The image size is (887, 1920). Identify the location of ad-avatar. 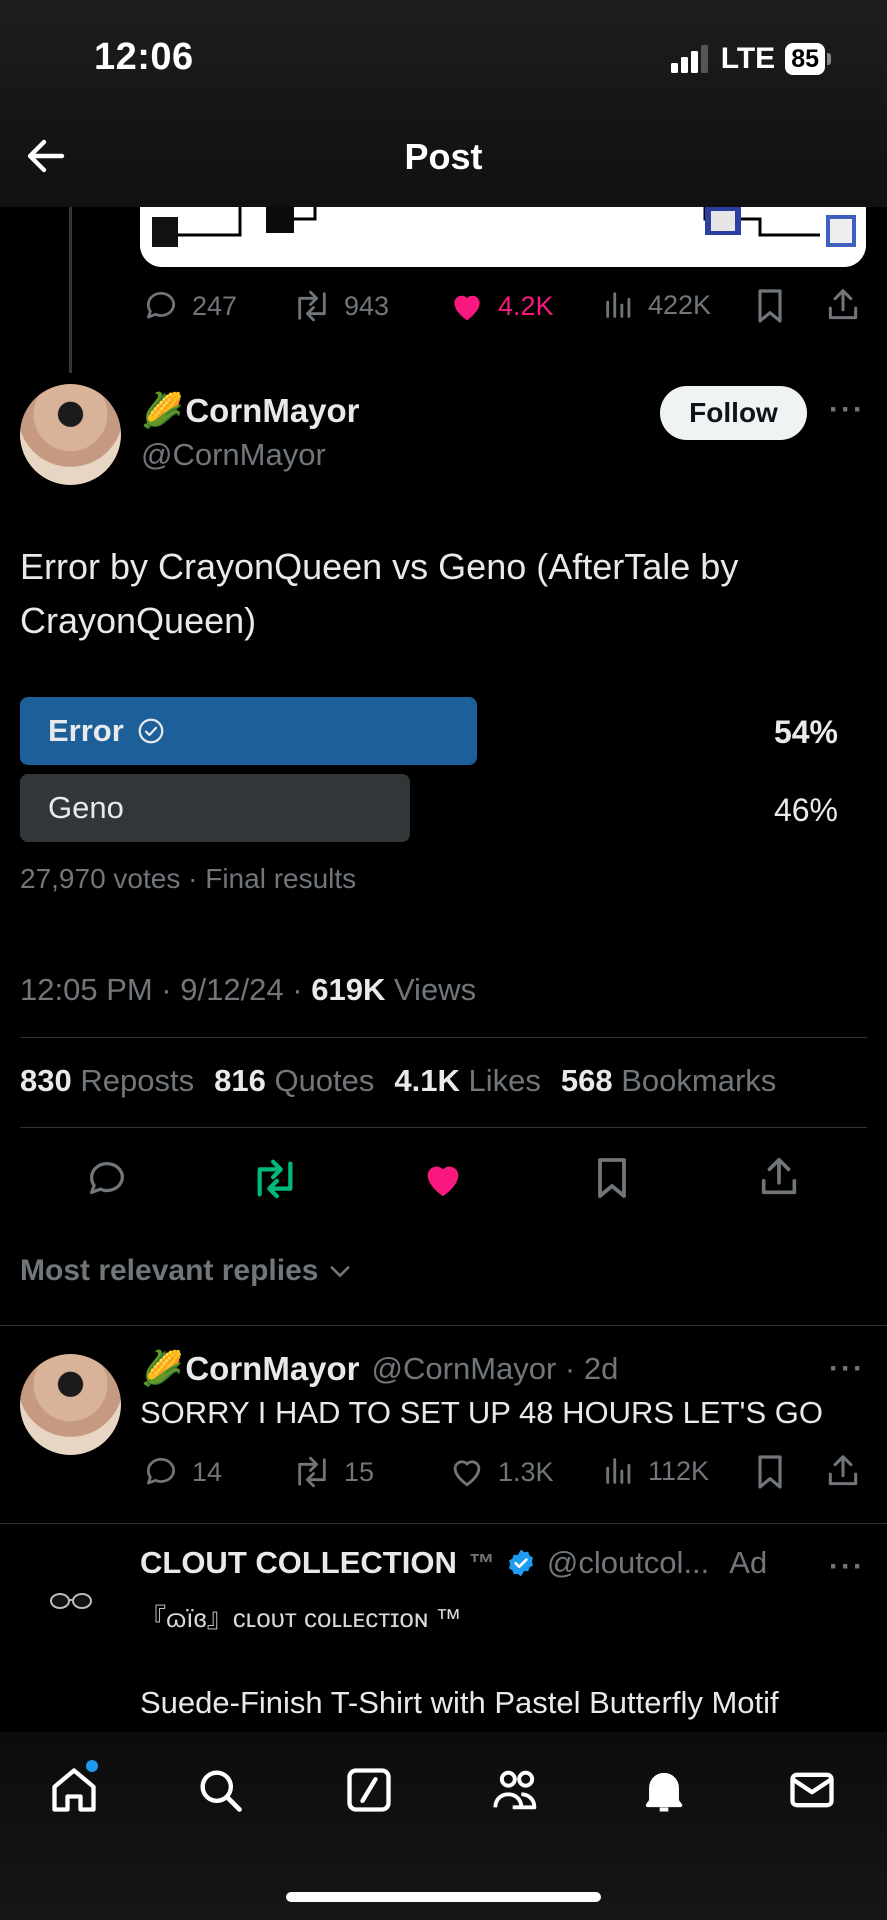
(70, 1600).